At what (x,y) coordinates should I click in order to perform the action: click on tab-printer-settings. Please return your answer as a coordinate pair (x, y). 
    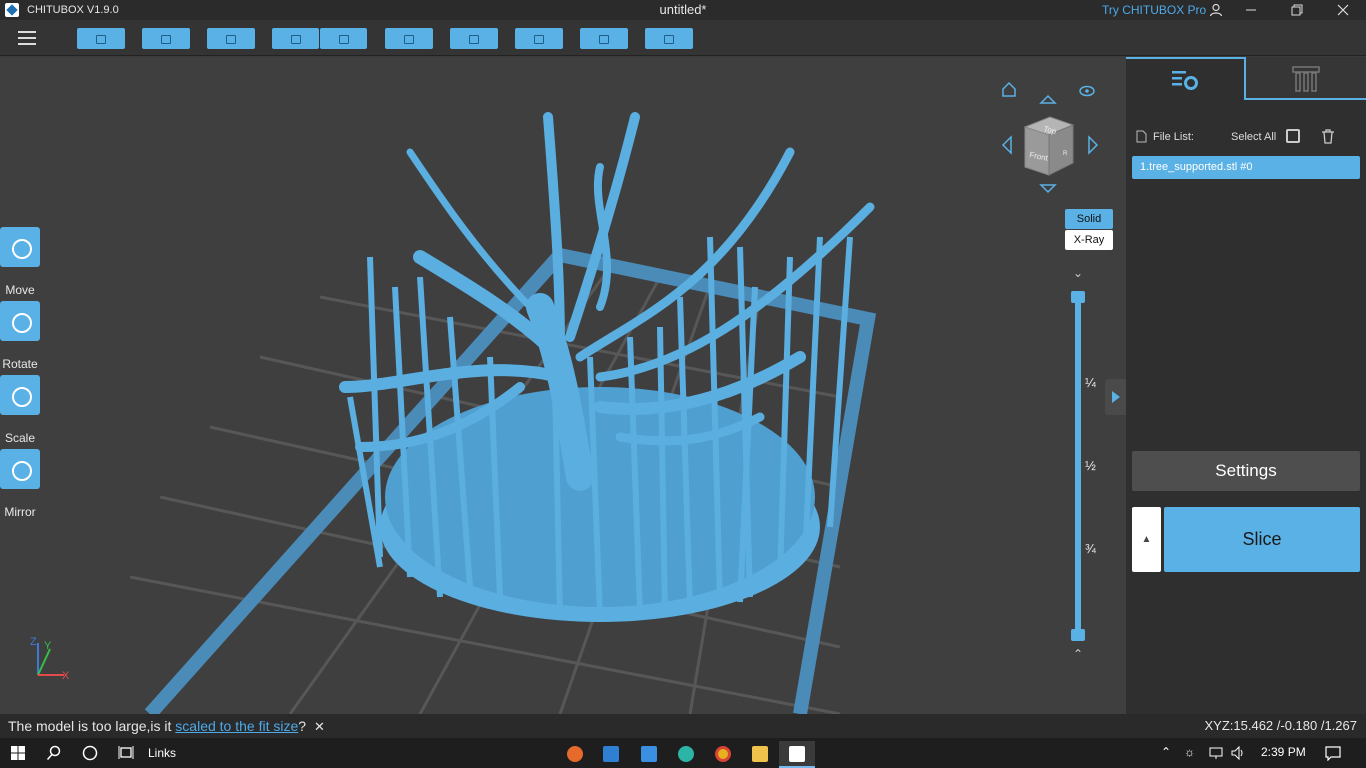
    Looking at the image, I should click on (1306, 78).